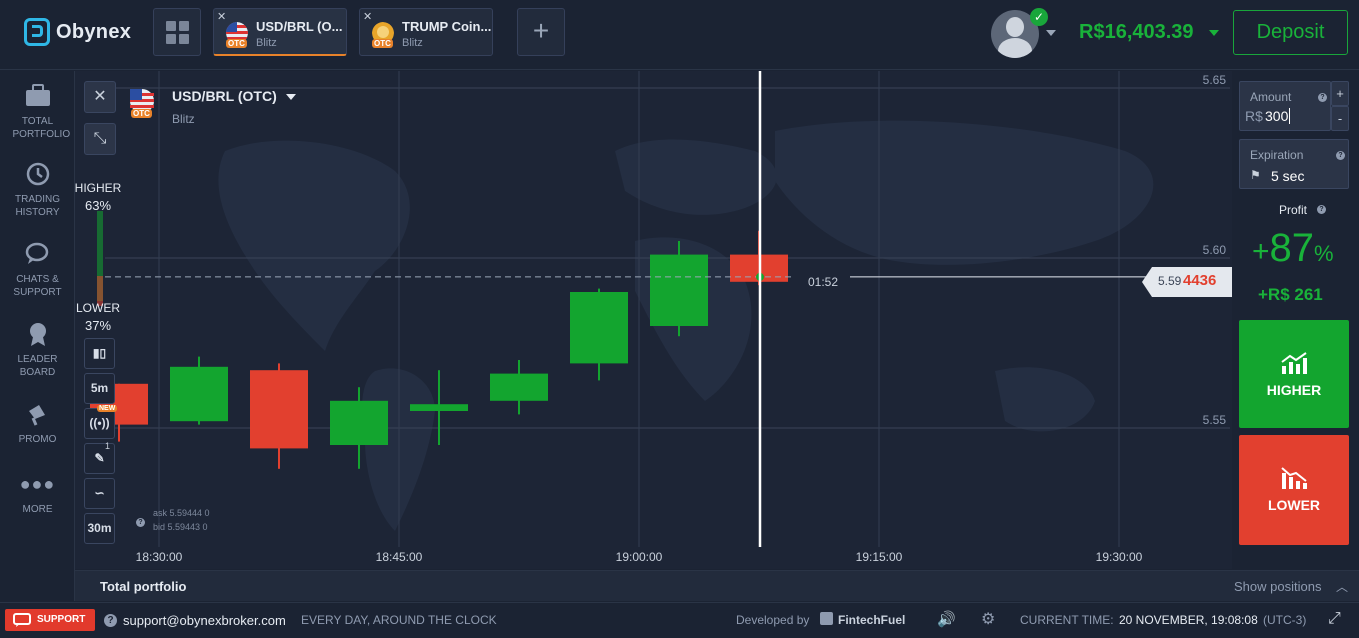 This screenshot has height=638, width=1359. I want to click on developer-name: FintechFuel, so click(871, 620).